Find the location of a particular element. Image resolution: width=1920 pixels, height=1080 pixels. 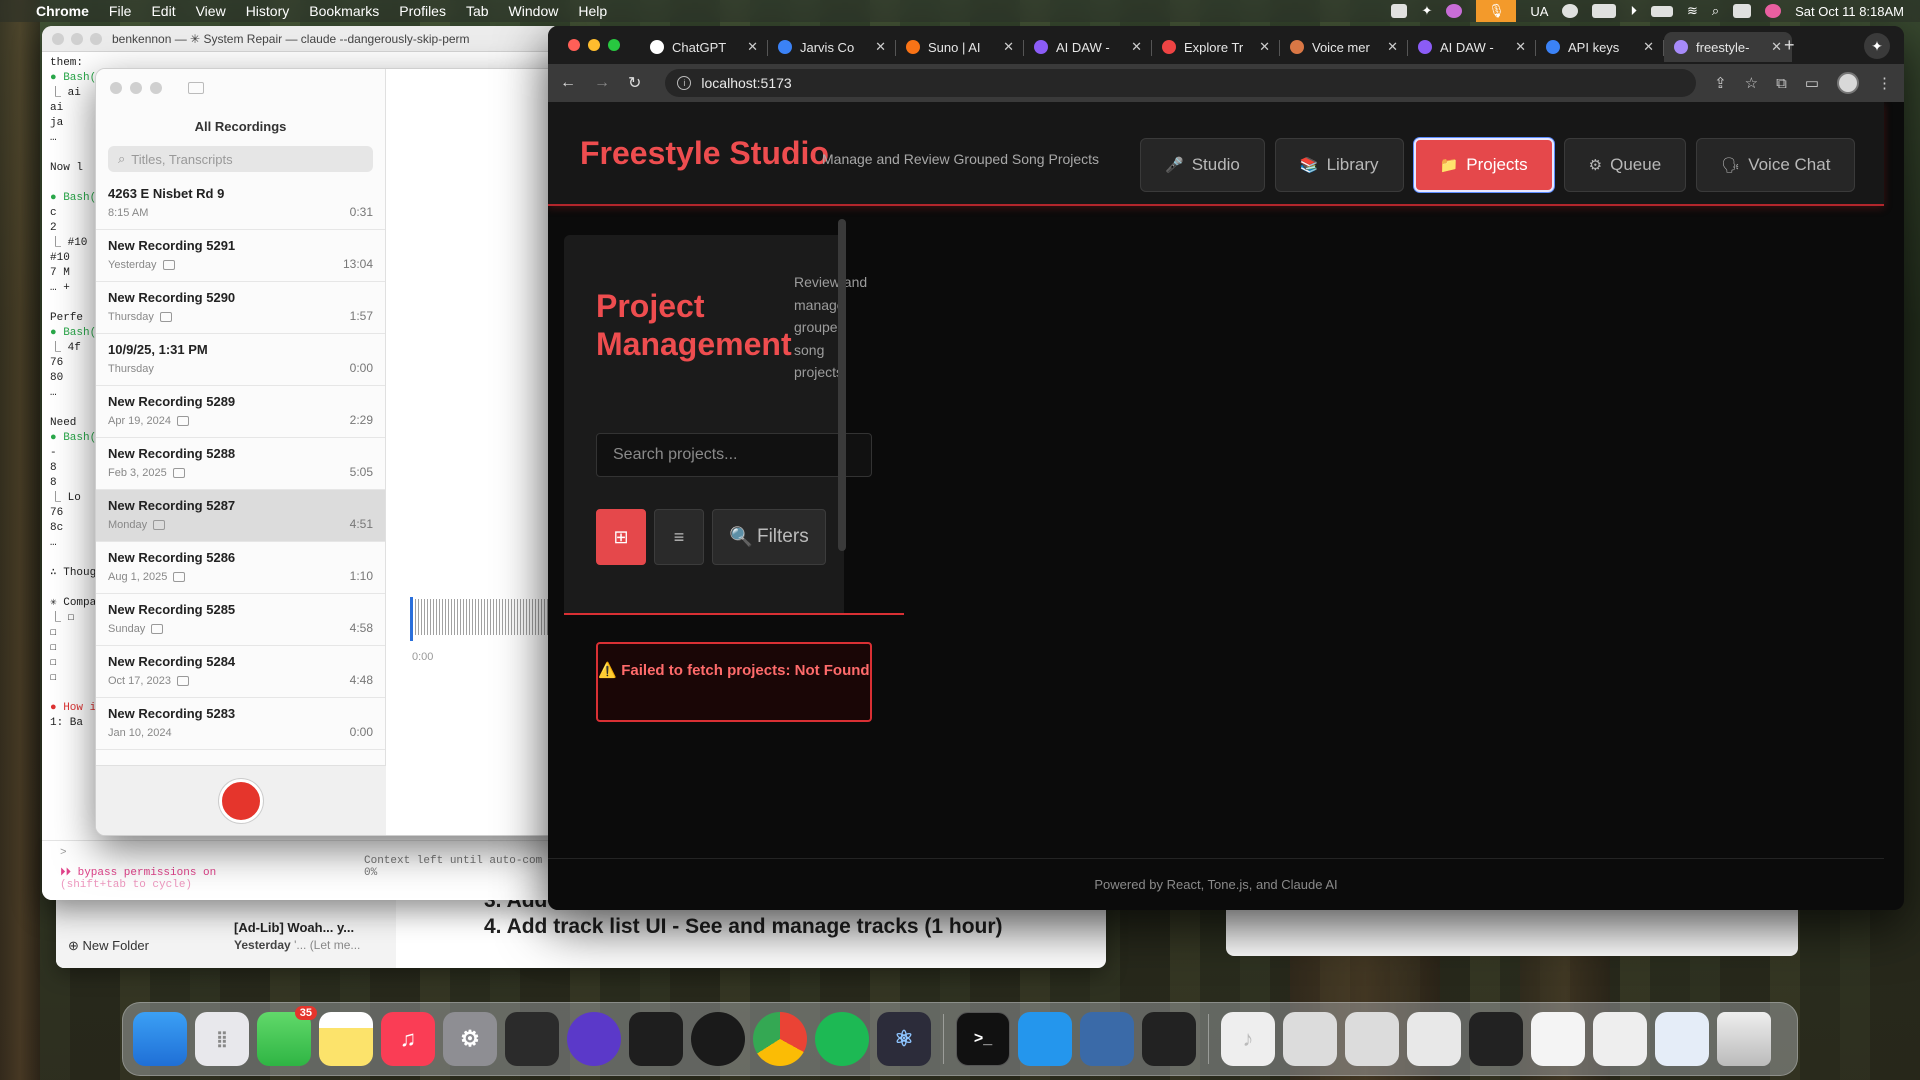

browser-tab: Voice mer ✕ is located at coordinates (1344, 47).